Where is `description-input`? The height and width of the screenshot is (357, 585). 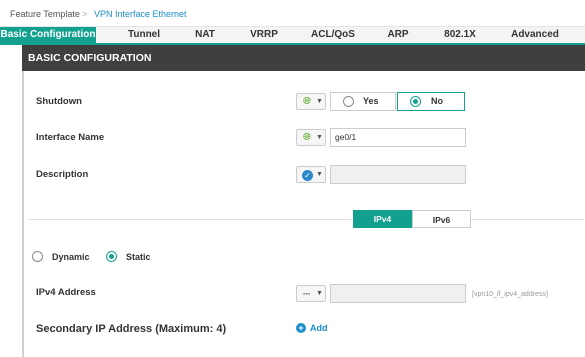
description-input is located at coordinates (398, 174).